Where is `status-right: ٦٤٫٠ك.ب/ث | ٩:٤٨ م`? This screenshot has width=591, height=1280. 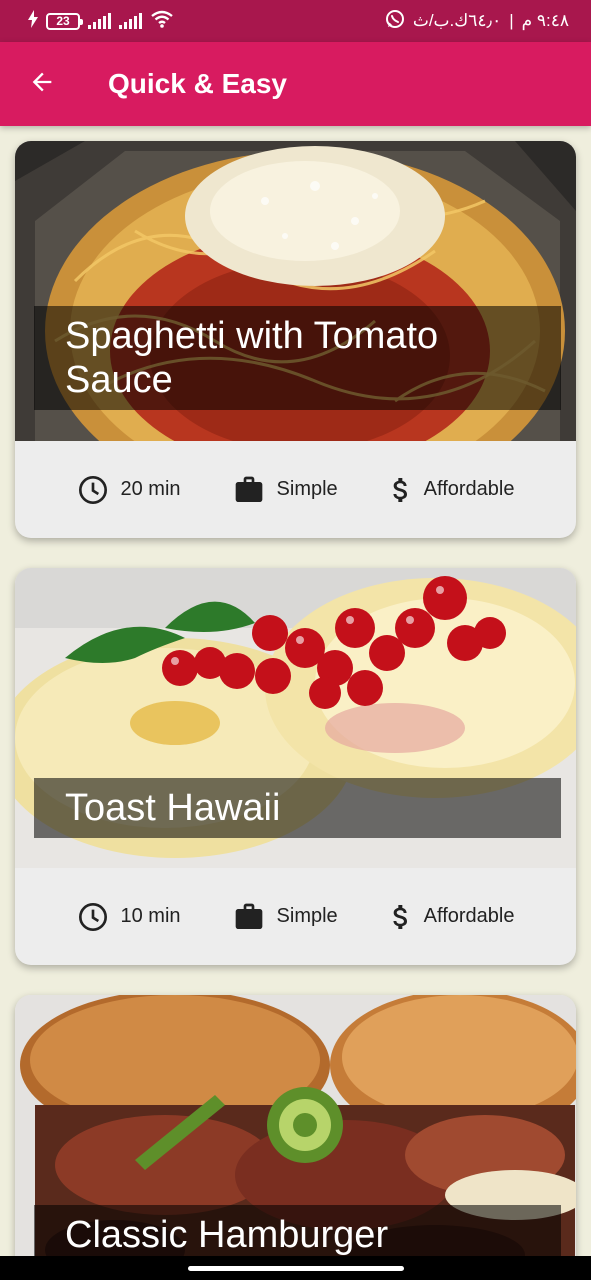 status-right: ٦٤٫٠ك.ب/ث | ٩:٤٨ م is located at coordinates (477, 21).